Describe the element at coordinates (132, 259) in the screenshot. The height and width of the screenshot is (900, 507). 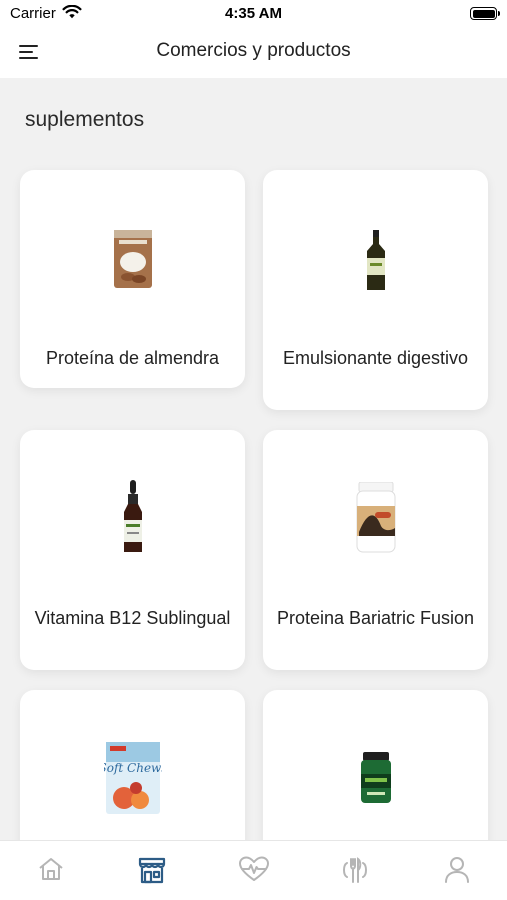
I see `almond-protein-bag-icon` at that location.